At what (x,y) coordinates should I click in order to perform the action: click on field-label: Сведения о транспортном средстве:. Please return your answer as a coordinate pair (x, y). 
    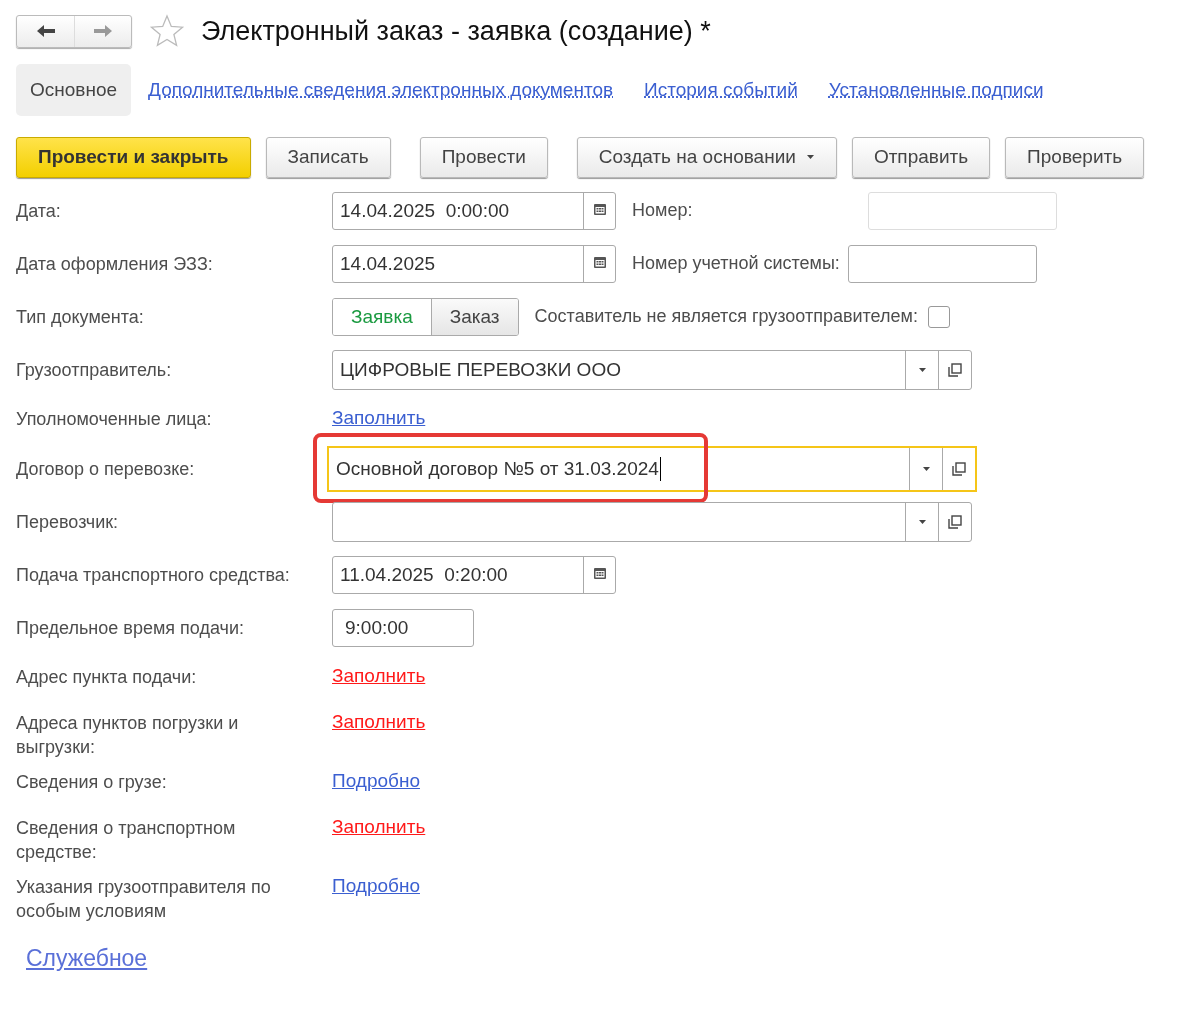
    Looking at the image, I should click on (126, 840).